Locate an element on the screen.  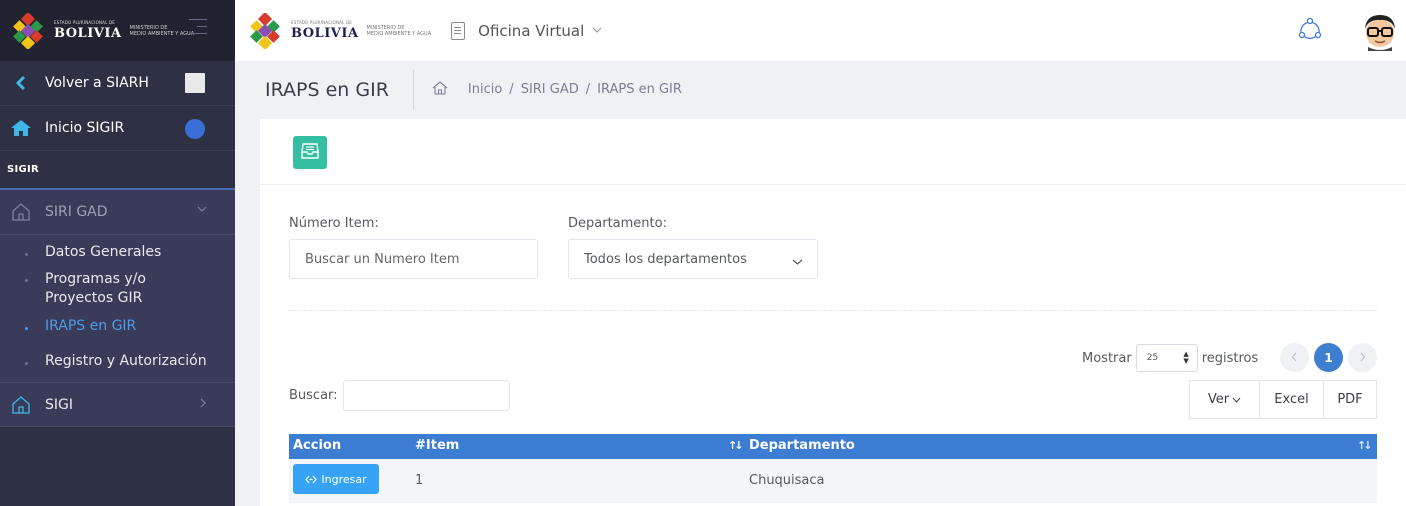
table-header: Accion #Item ↑↓ Departamento ↑↓ is located at coordinates (833, 446).